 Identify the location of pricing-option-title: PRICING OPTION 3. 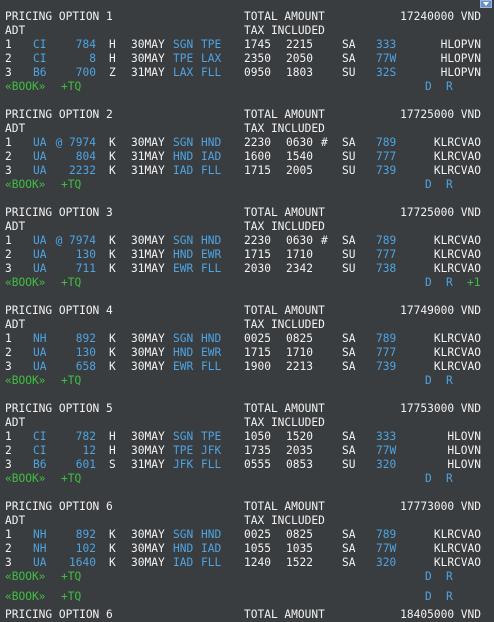
(59, 212).